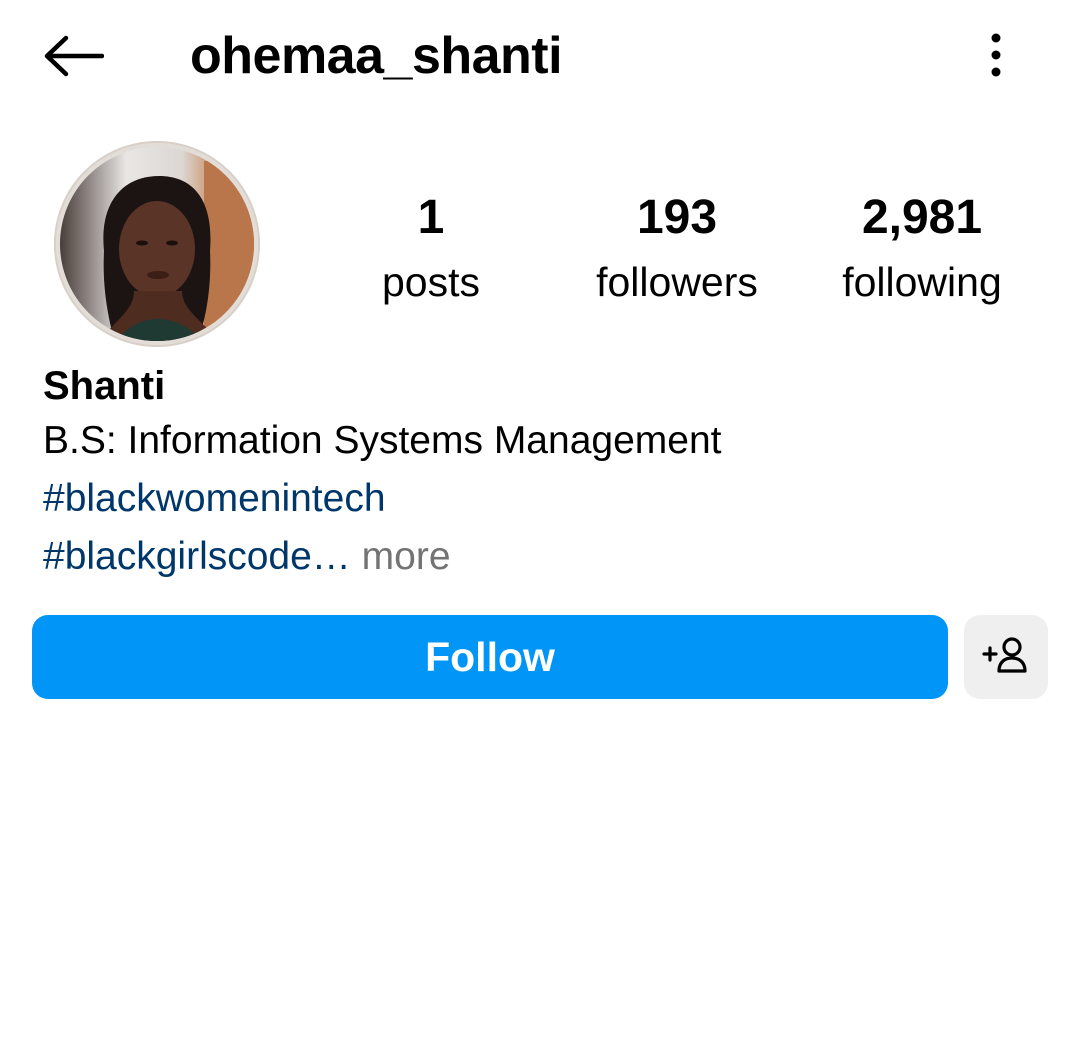 This screenshot has height=1060, width=1080. I want to click on suggested-accounts-button, so click(1006, 657).